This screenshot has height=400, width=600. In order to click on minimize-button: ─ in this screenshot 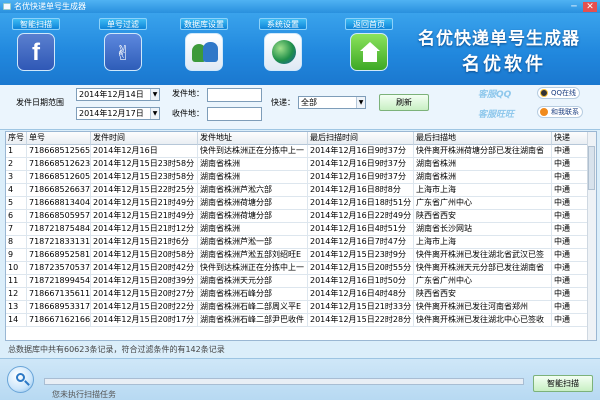, I will do `click(574, 7)`.